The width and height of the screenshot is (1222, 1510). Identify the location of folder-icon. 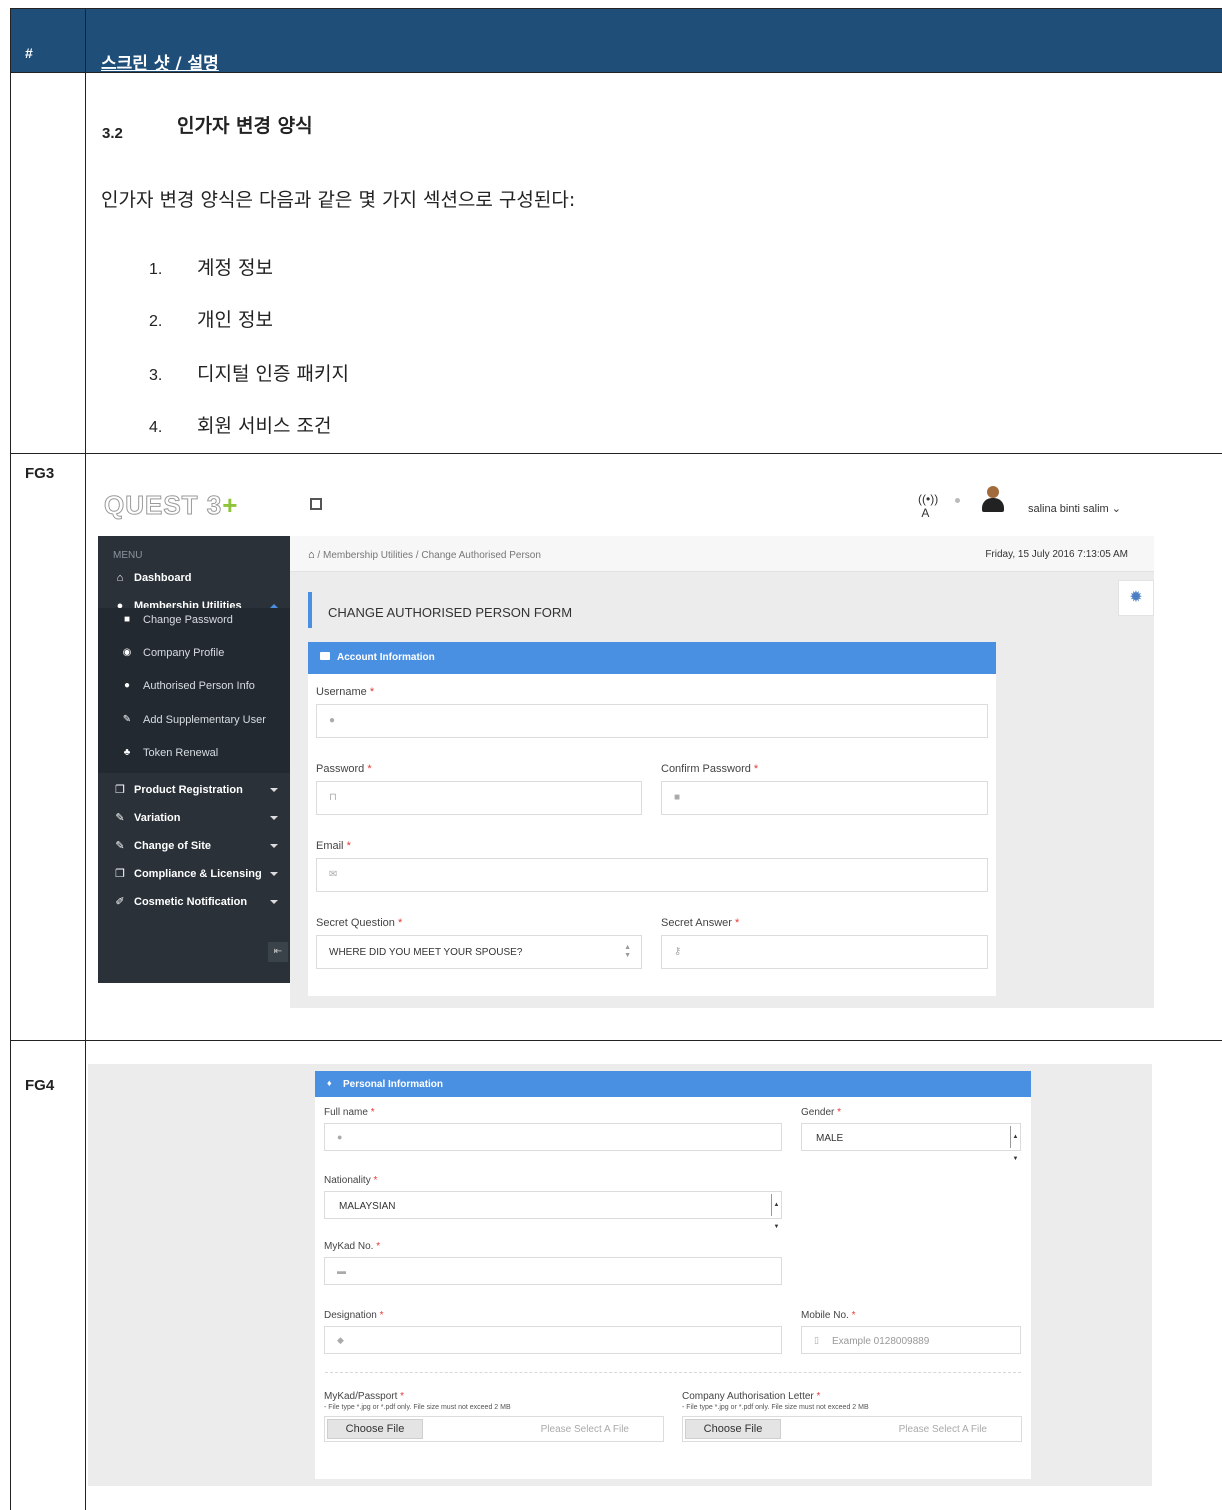
(325, 656).